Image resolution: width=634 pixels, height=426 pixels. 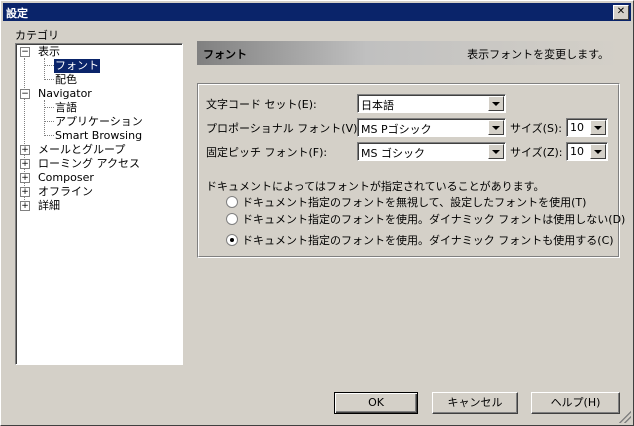 What do you see at coordinates (317, 12) in the screenshot?
I see `title-bar: 設定 ✕` at bounding box center [317, 12].